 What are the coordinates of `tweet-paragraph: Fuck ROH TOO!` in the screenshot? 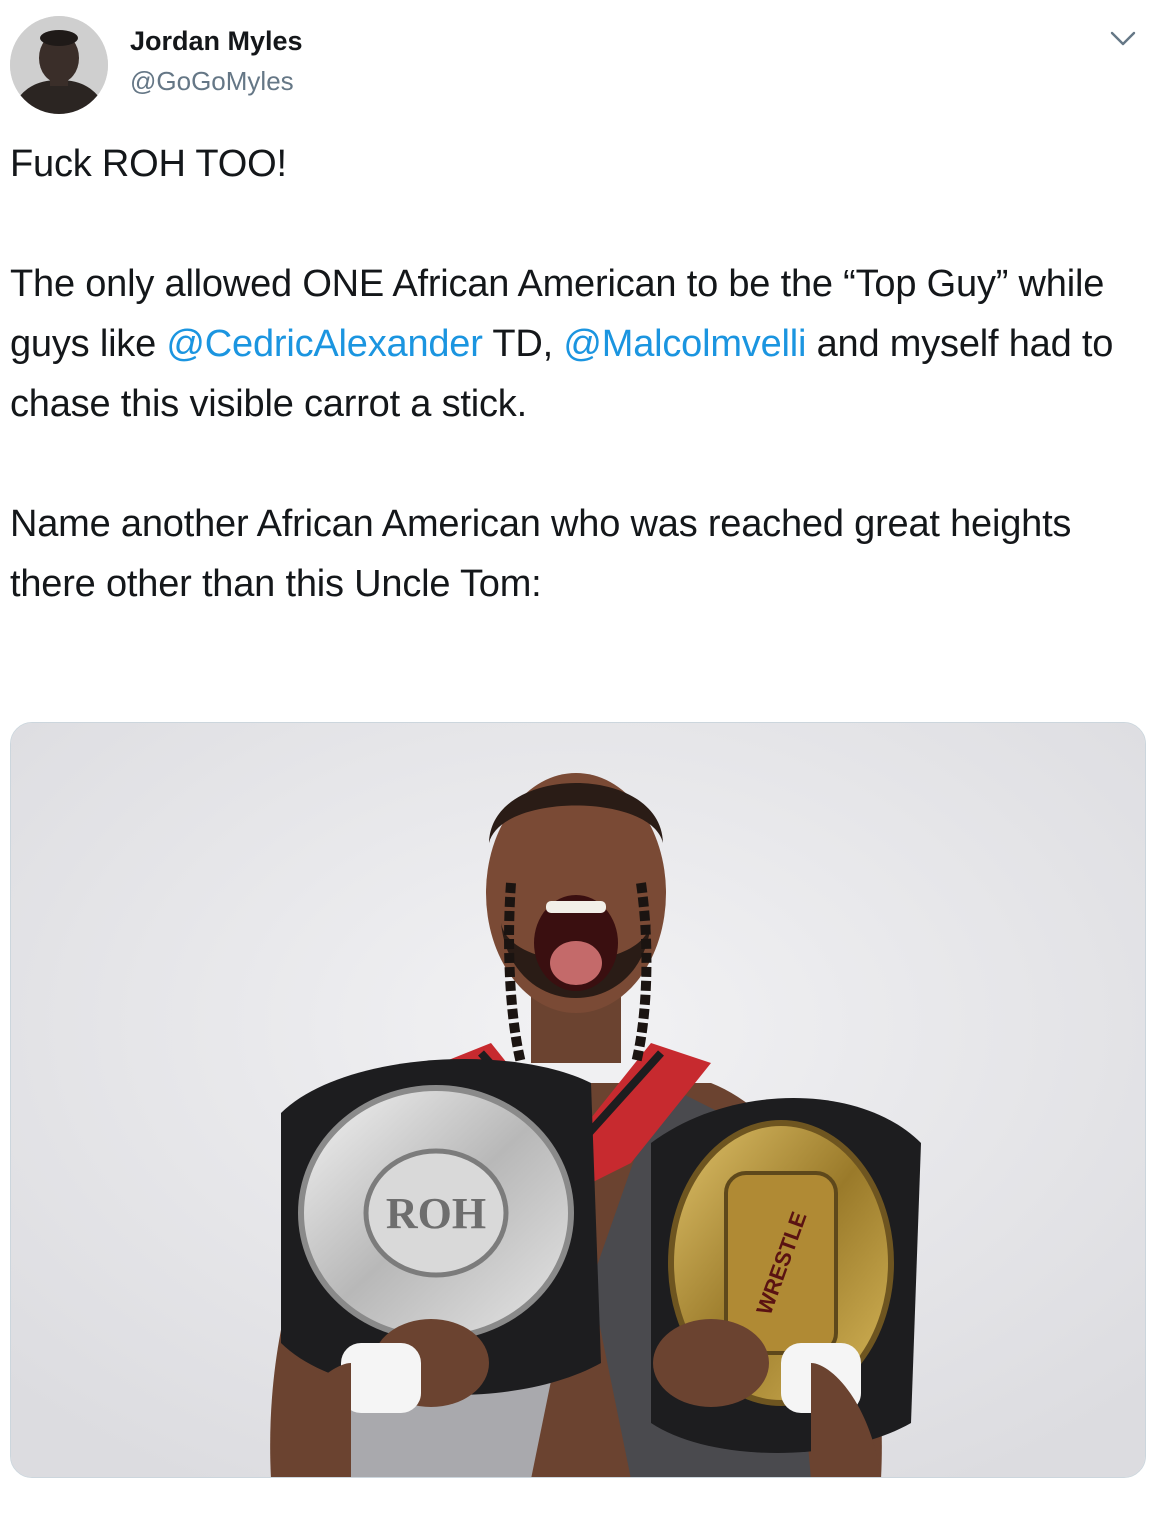 It's located at (580, 164).